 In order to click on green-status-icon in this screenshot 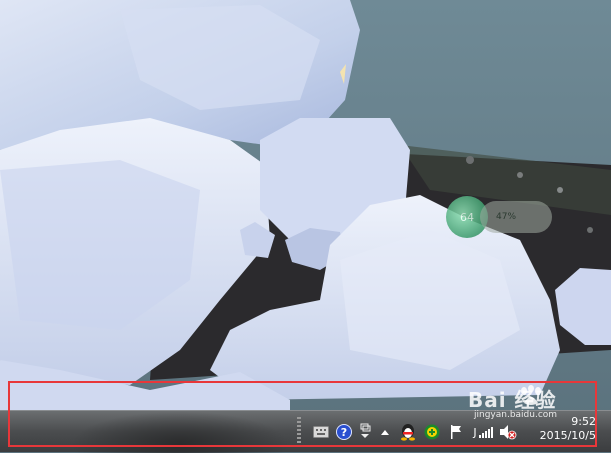, I will do `click(432, 432)`.